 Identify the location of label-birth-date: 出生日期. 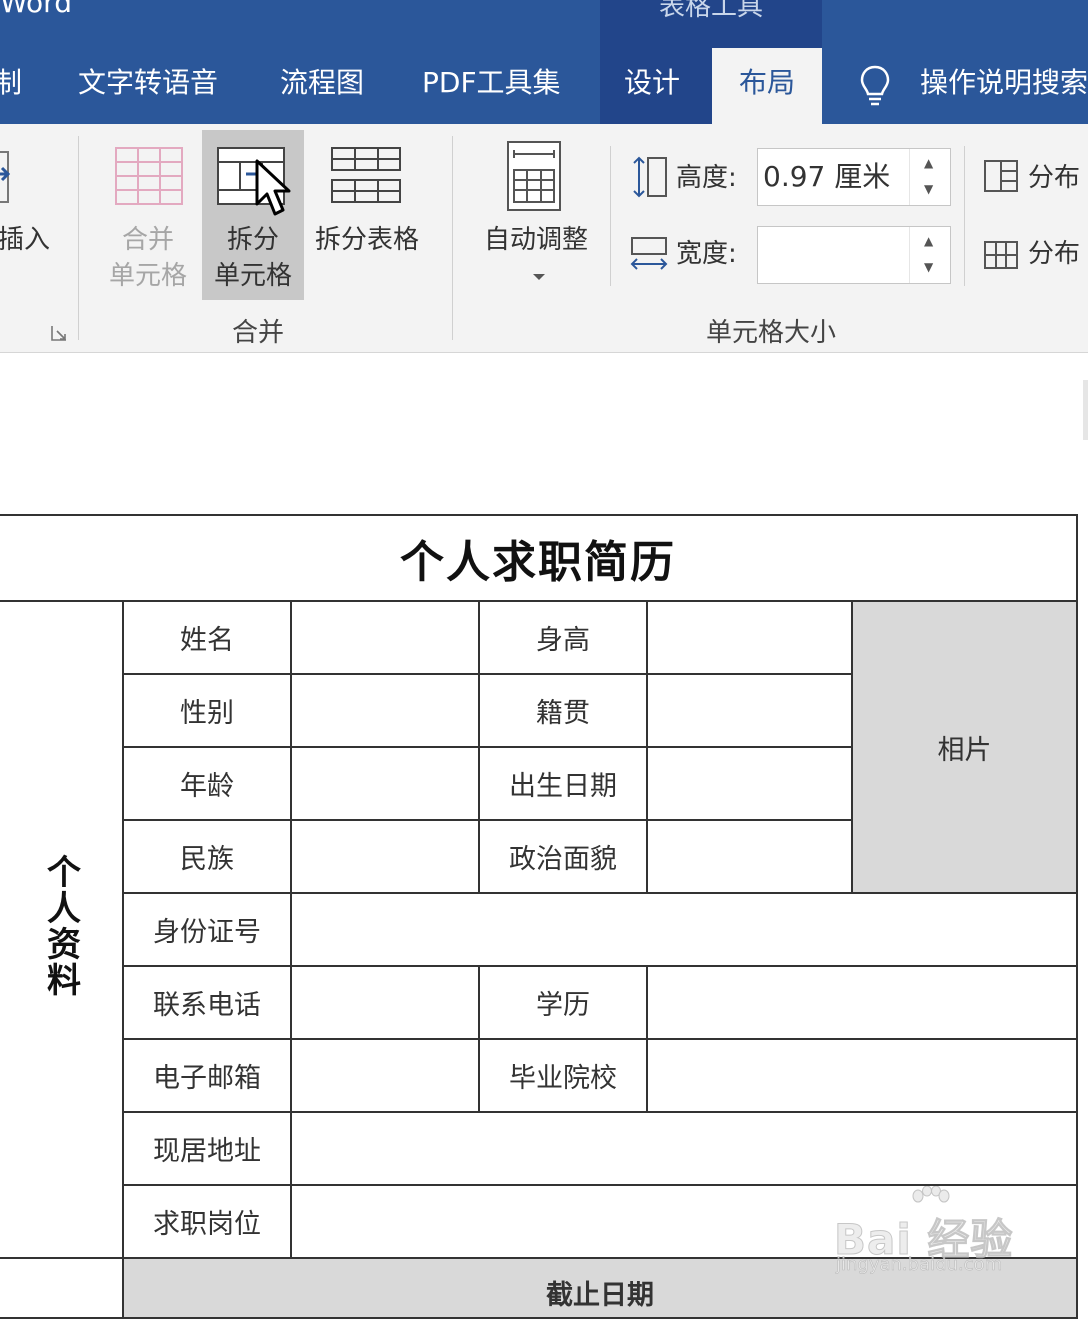
(563, 783).